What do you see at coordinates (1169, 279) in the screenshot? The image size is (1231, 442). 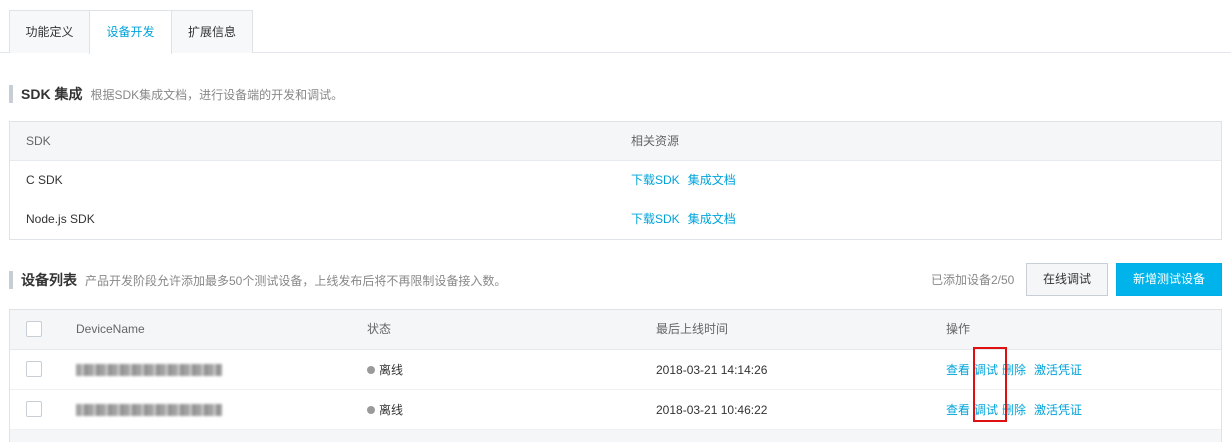 I see `add-test-device-button: 新增测试设备` at bounding box center [1169, 279].